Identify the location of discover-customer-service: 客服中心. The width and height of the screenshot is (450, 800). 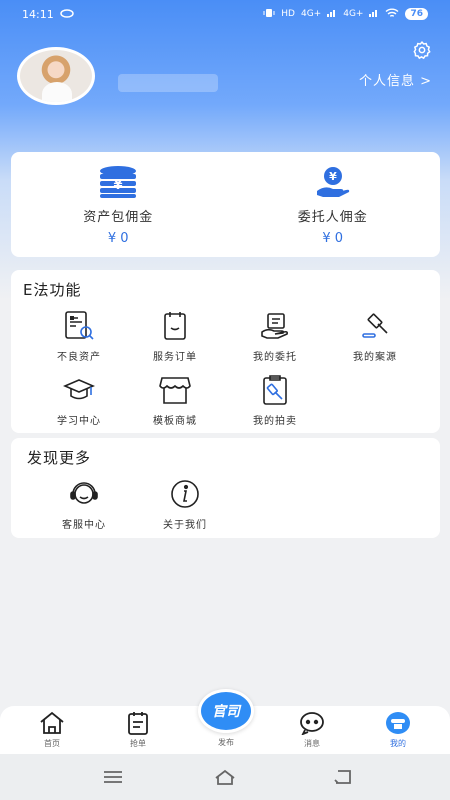
(84, 504).